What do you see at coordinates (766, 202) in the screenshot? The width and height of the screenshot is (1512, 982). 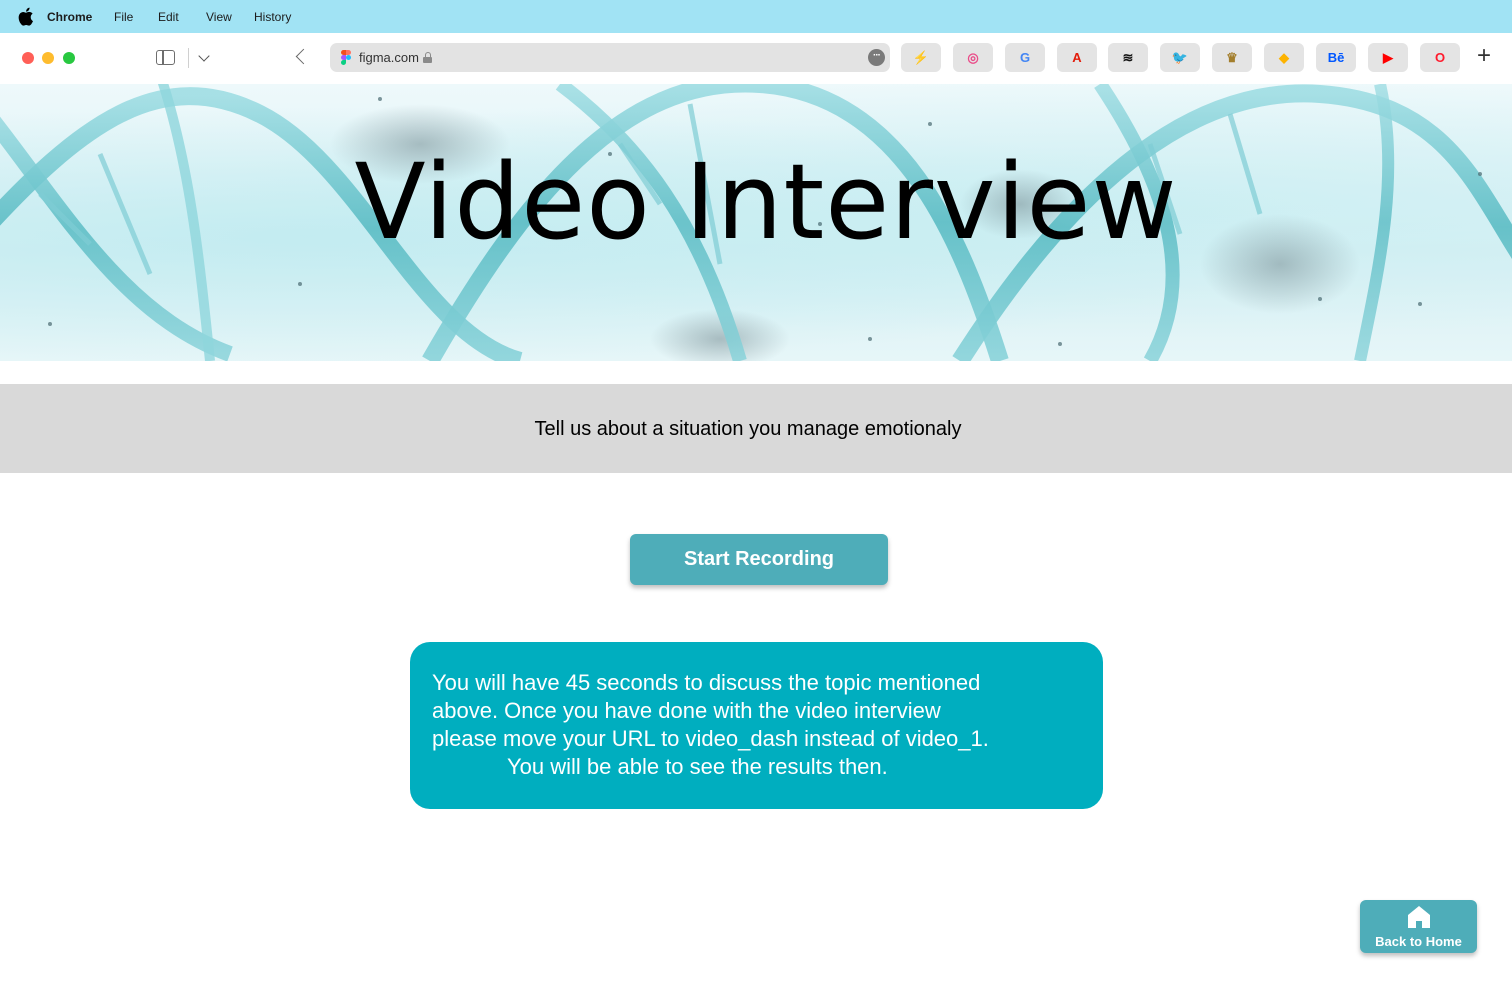 I see `page-title: Video Interview` at bounding box center [766, 202].